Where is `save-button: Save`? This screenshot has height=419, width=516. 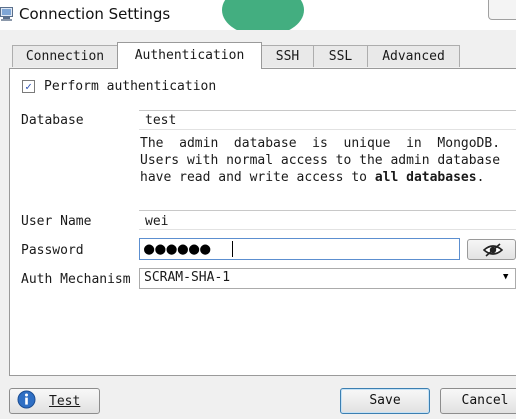 save-button: Save is located at coordinates (385, 401).